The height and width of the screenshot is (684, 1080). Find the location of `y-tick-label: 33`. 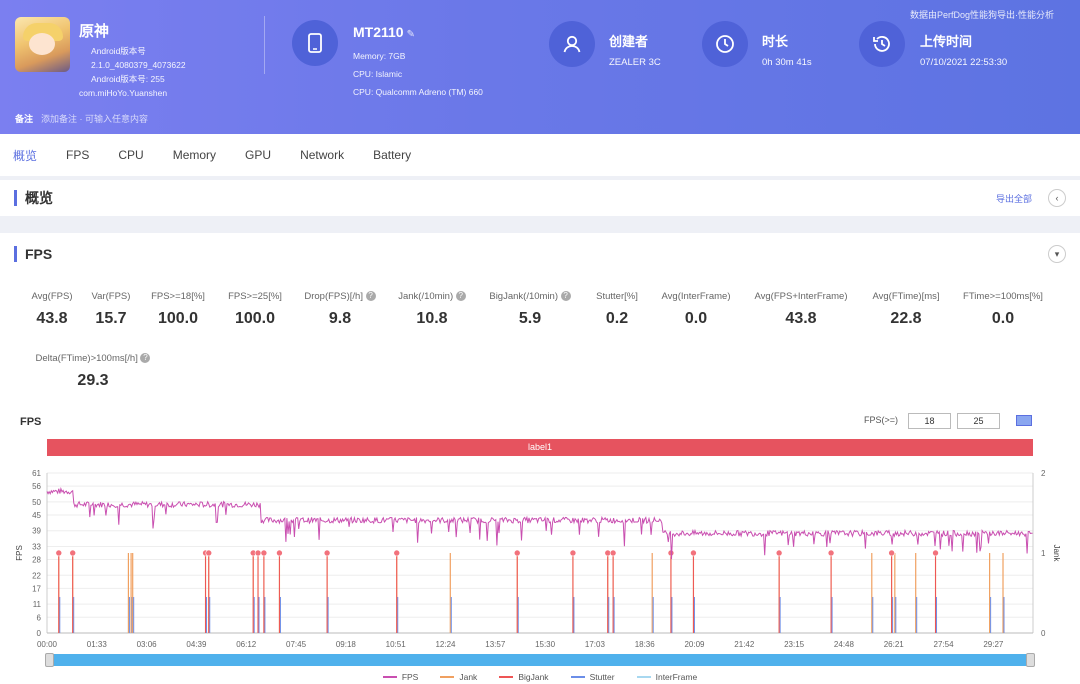

y-tick-label: 33 is located at coordinates (36, 546).